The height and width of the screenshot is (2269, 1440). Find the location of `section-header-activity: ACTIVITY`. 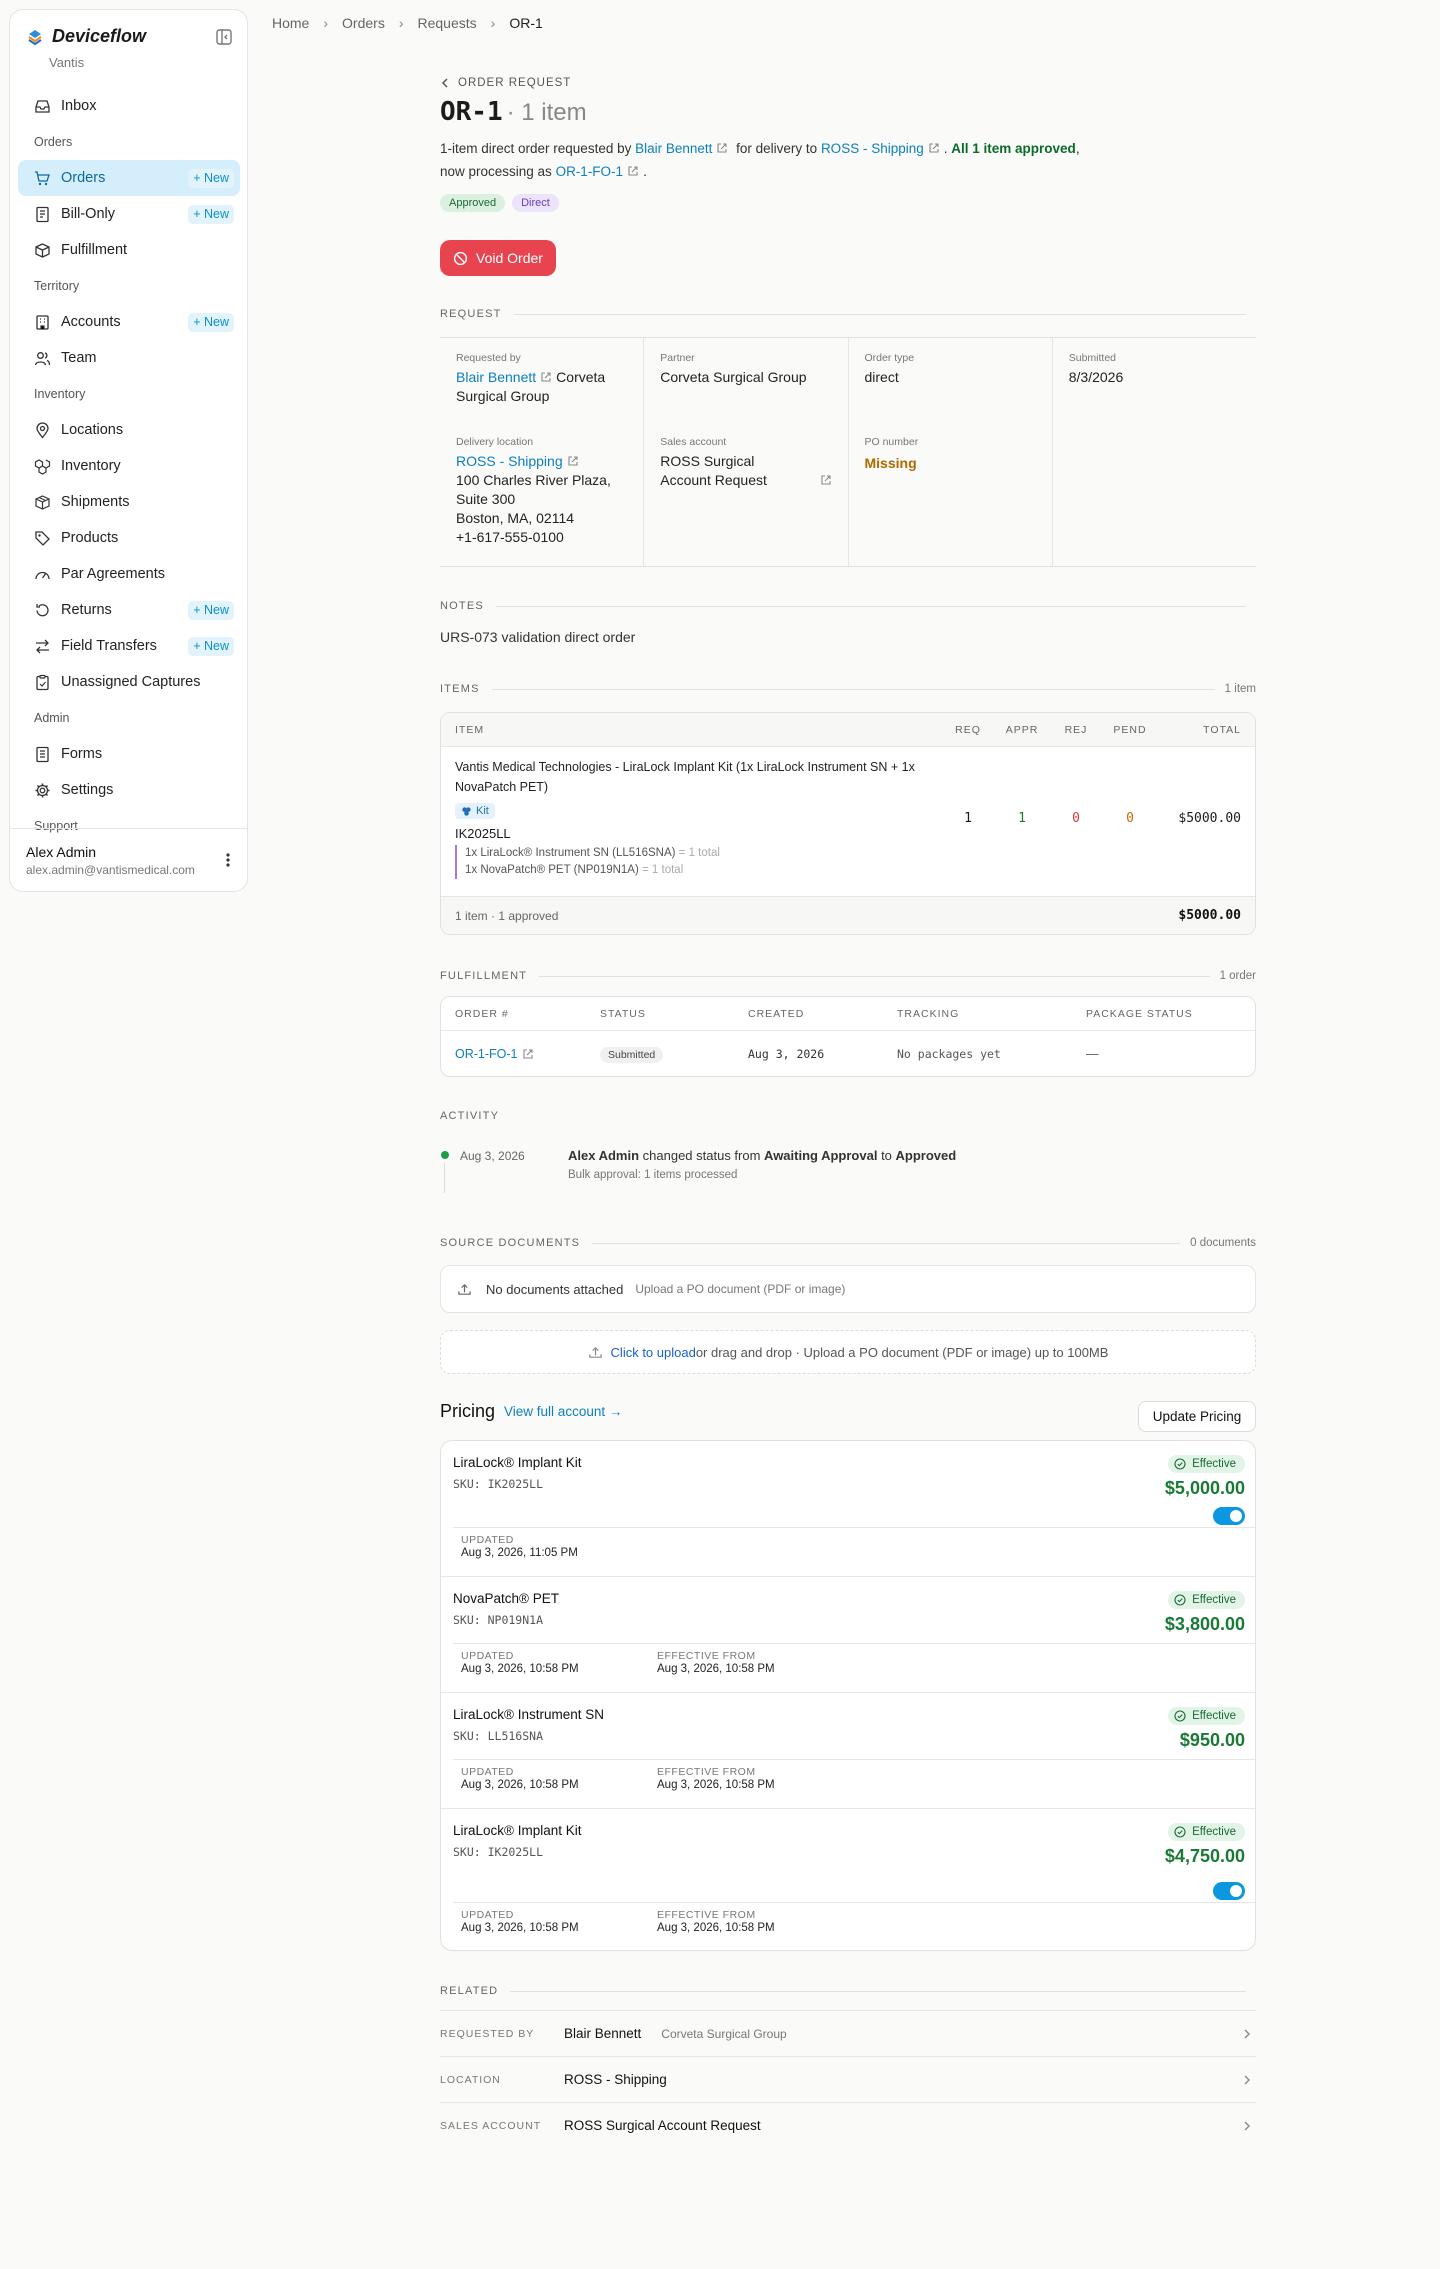

section-header-activity: ACTIVITY is located at coordinates (469, 1116).